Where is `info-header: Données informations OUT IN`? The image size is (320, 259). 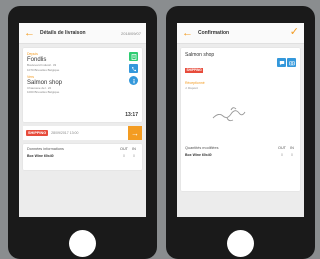
info-header: Données informations OUT IN is located at coordinates (82, 149).